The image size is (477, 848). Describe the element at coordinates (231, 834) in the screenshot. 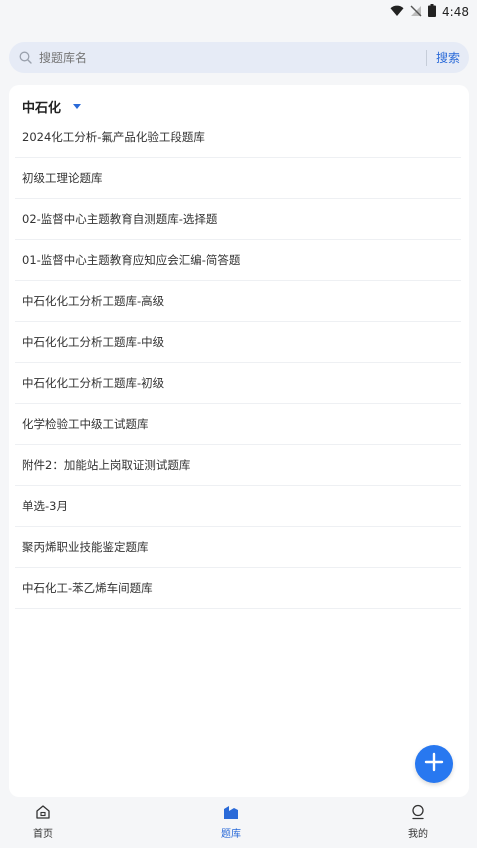

I see `nav-question-bank-label: 题库` at that location.